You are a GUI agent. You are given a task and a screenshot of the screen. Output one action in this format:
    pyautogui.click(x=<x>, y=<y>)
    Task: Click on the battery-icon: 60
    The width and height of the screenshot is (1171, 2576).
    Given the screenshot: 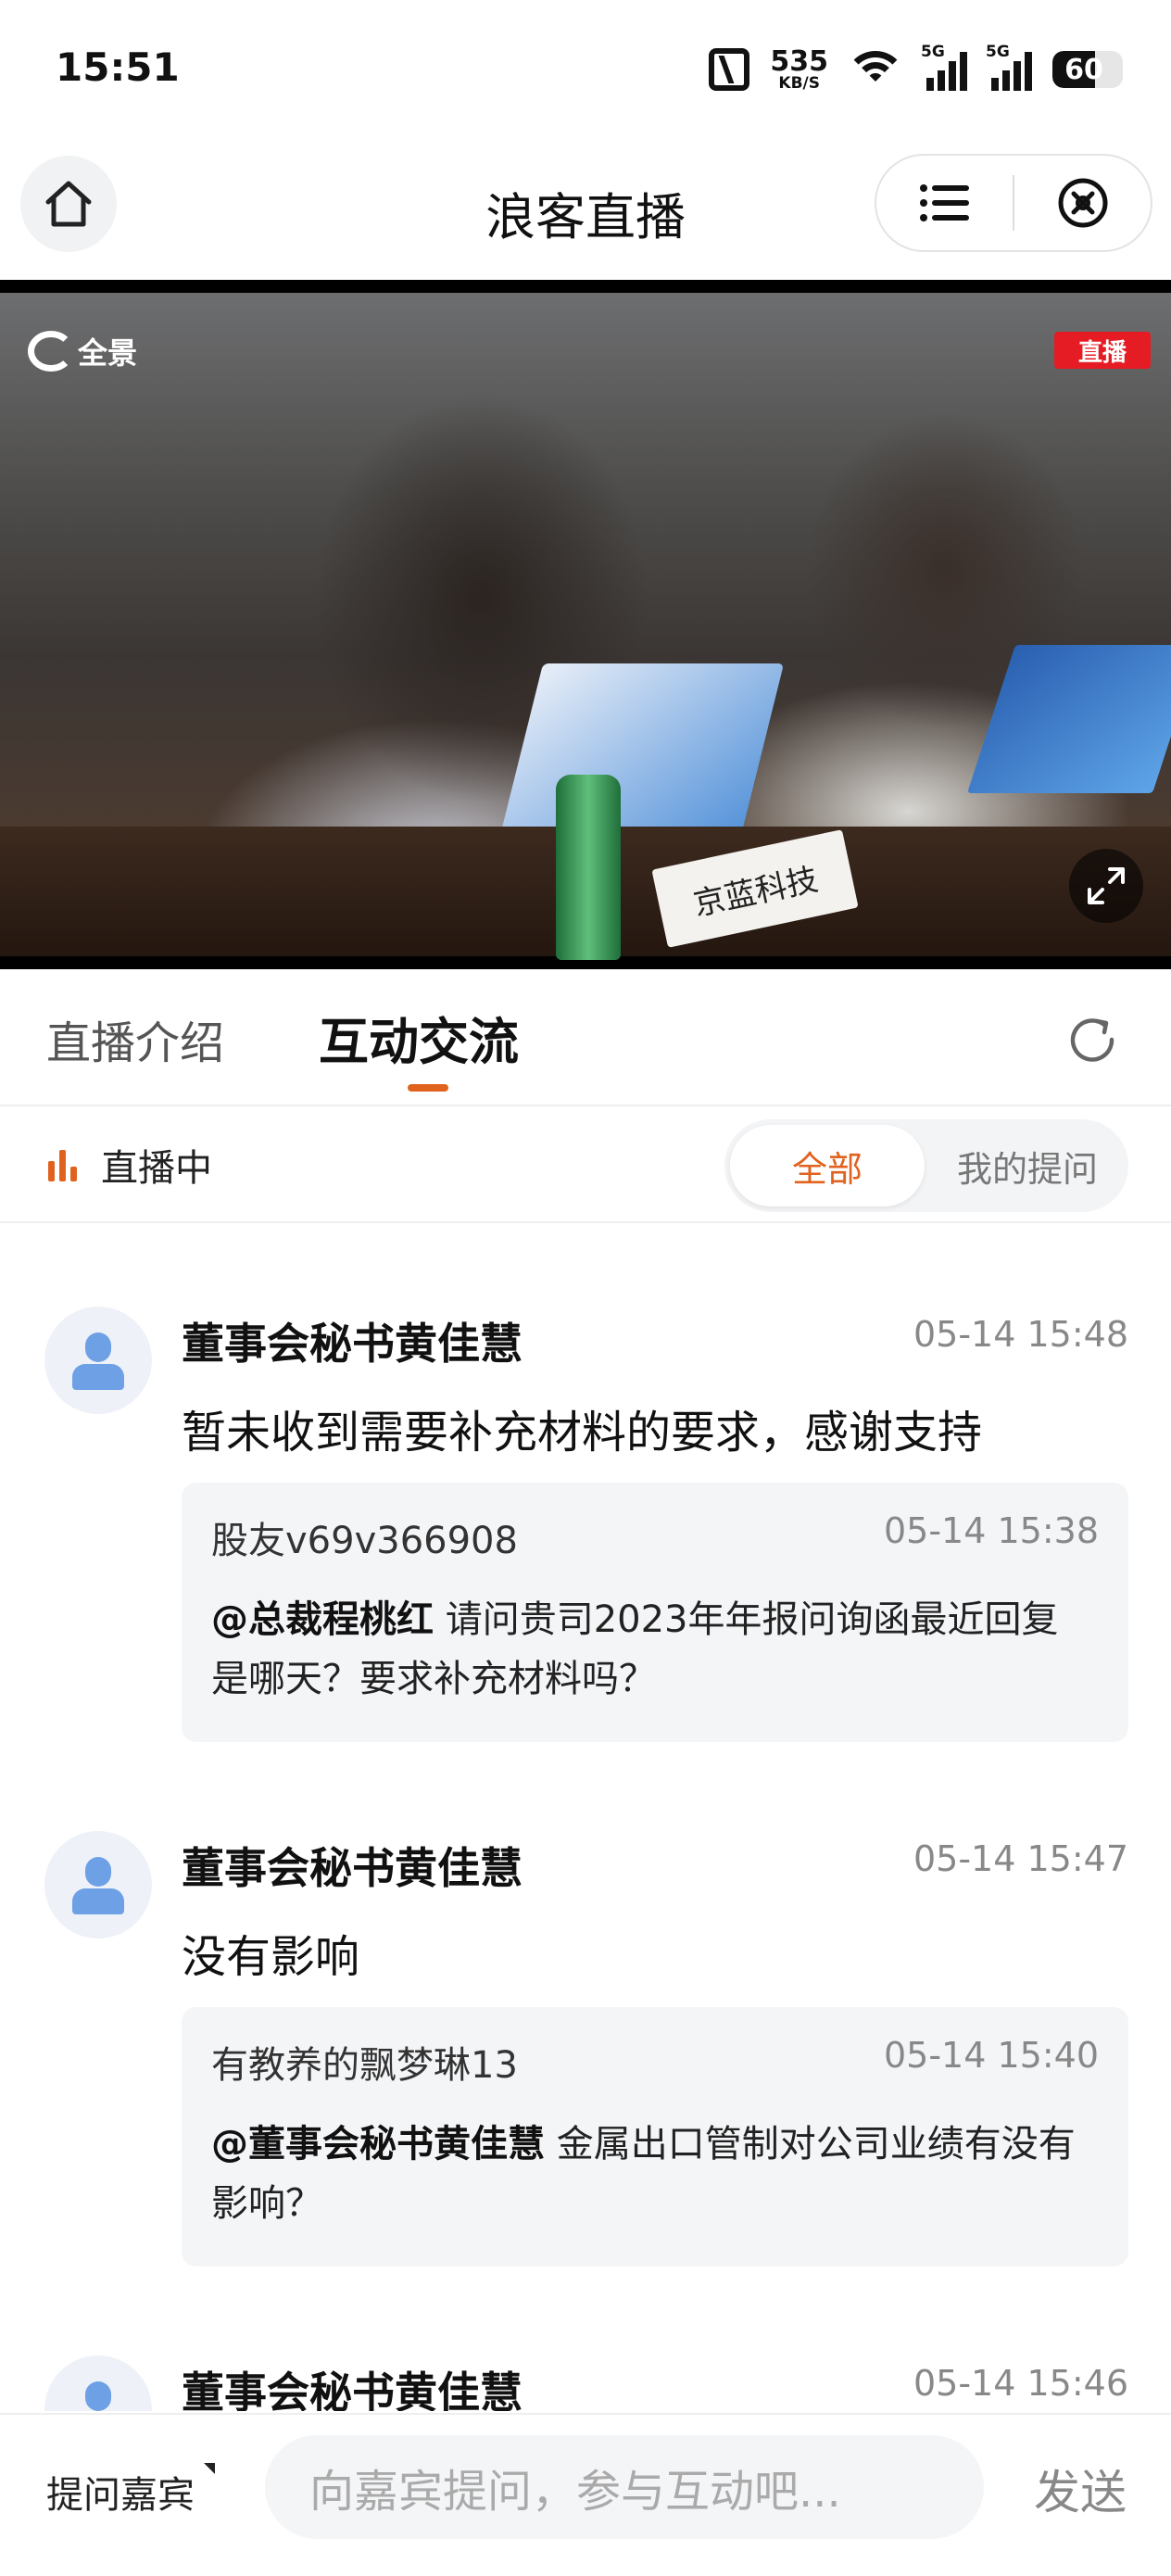 What is the action you would take?
    pyautogui.click(x=1088, y=69)
    